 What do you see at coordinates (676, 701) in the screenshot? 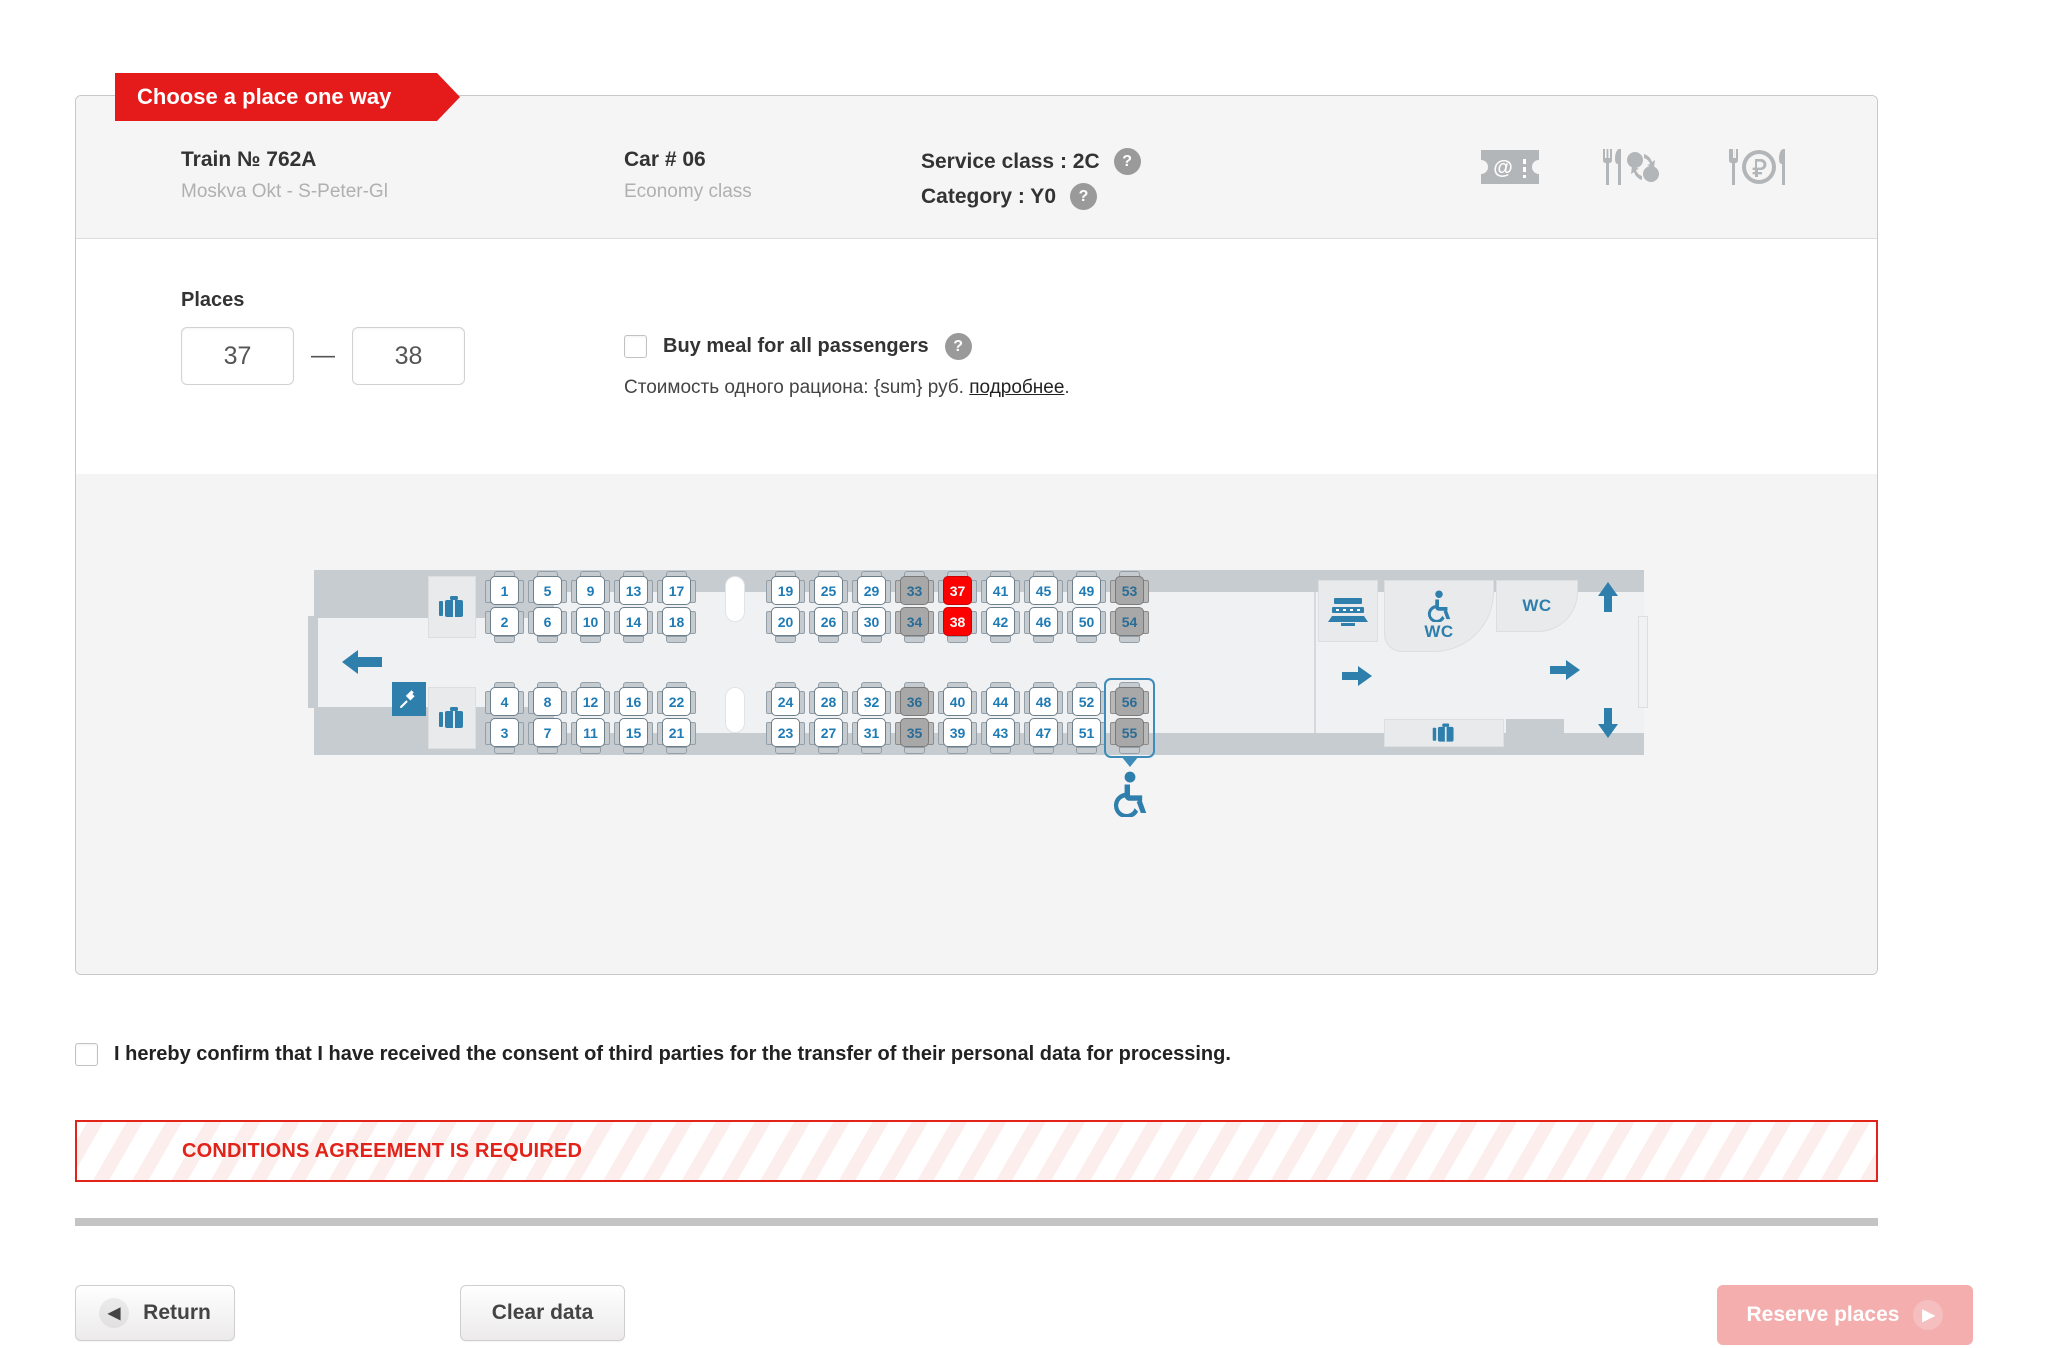
I see `seat-22: 22` at bounding box center [676, 701].